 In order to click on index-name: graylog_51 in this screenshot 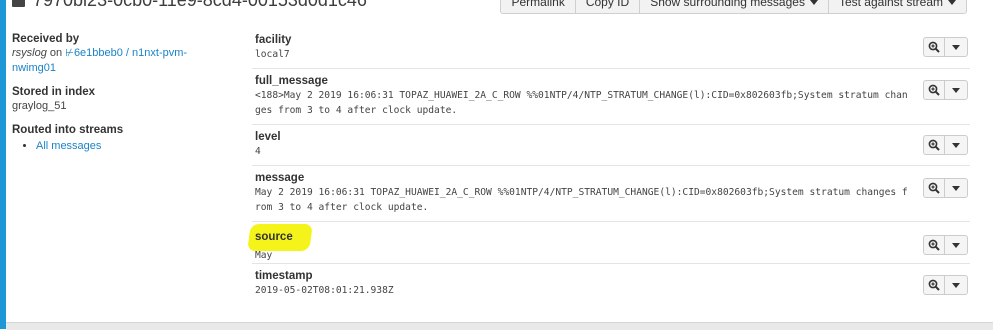, I will do `click(39, 106)`.